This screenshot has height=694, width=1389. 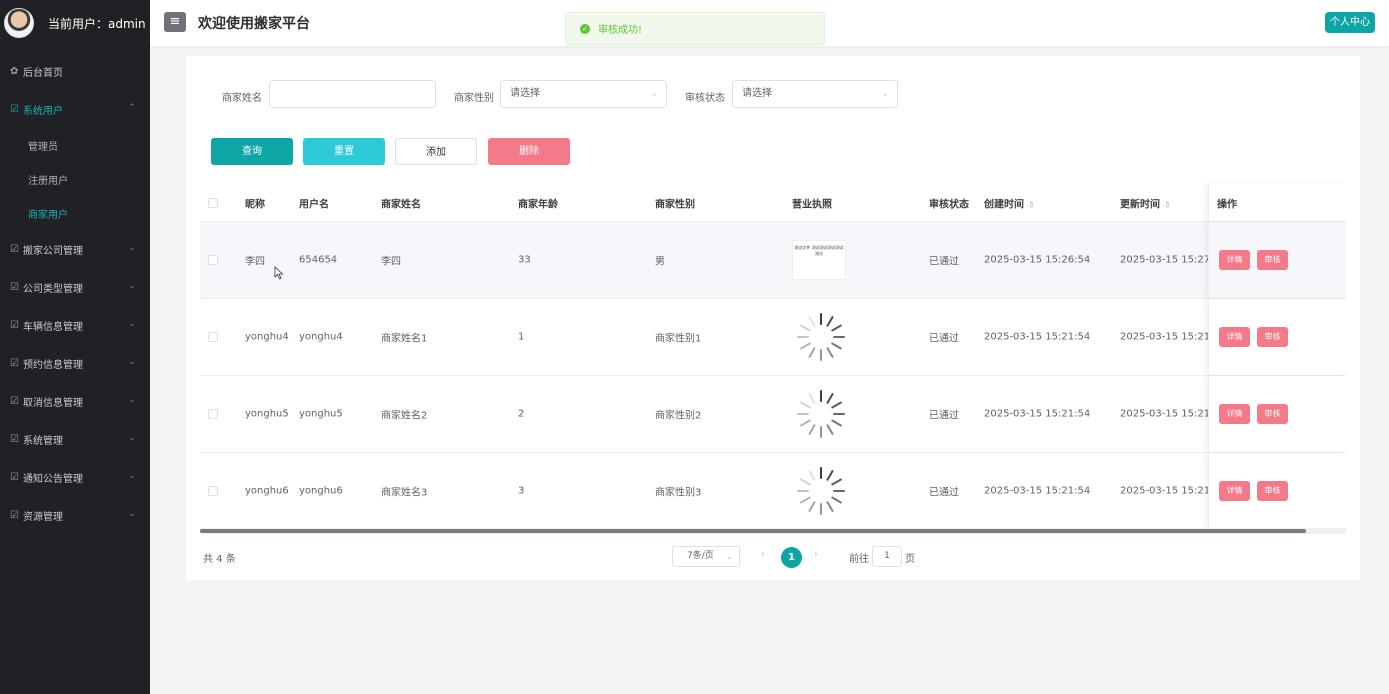 What do you see at coordinates (1350, 22) in the screenshot?
I see `profile-center-button: 个人中心` at bounding box center [1350, 22].